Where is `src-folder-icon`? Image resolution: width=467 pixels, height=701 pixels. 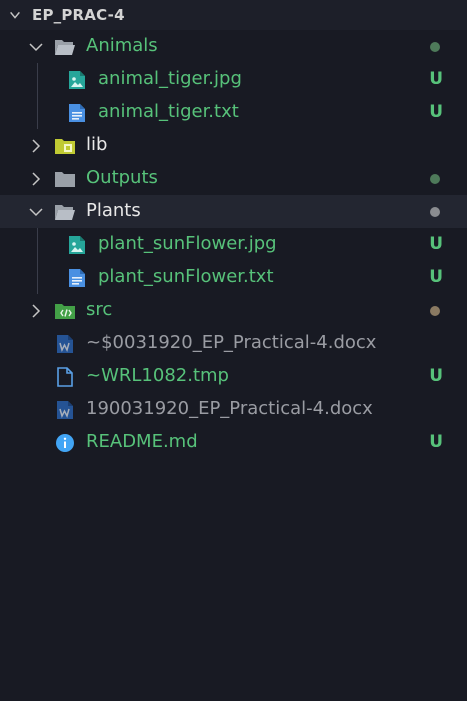 src-folder-icon is located at coordinates (65, 311).